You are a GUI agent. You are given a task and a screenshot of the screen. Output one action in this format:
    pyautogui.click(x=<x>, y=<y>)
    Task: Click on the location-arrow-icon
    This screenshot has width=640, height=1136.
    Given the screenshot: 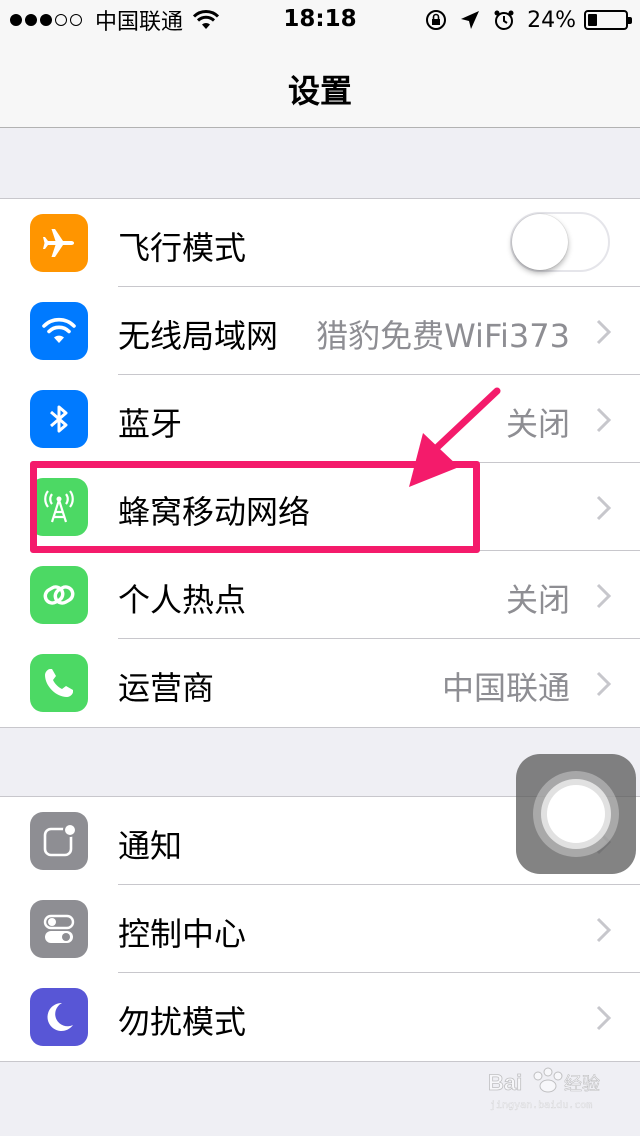 What is the action you would take?
    pyautogui.click(x=470, y=20)
    